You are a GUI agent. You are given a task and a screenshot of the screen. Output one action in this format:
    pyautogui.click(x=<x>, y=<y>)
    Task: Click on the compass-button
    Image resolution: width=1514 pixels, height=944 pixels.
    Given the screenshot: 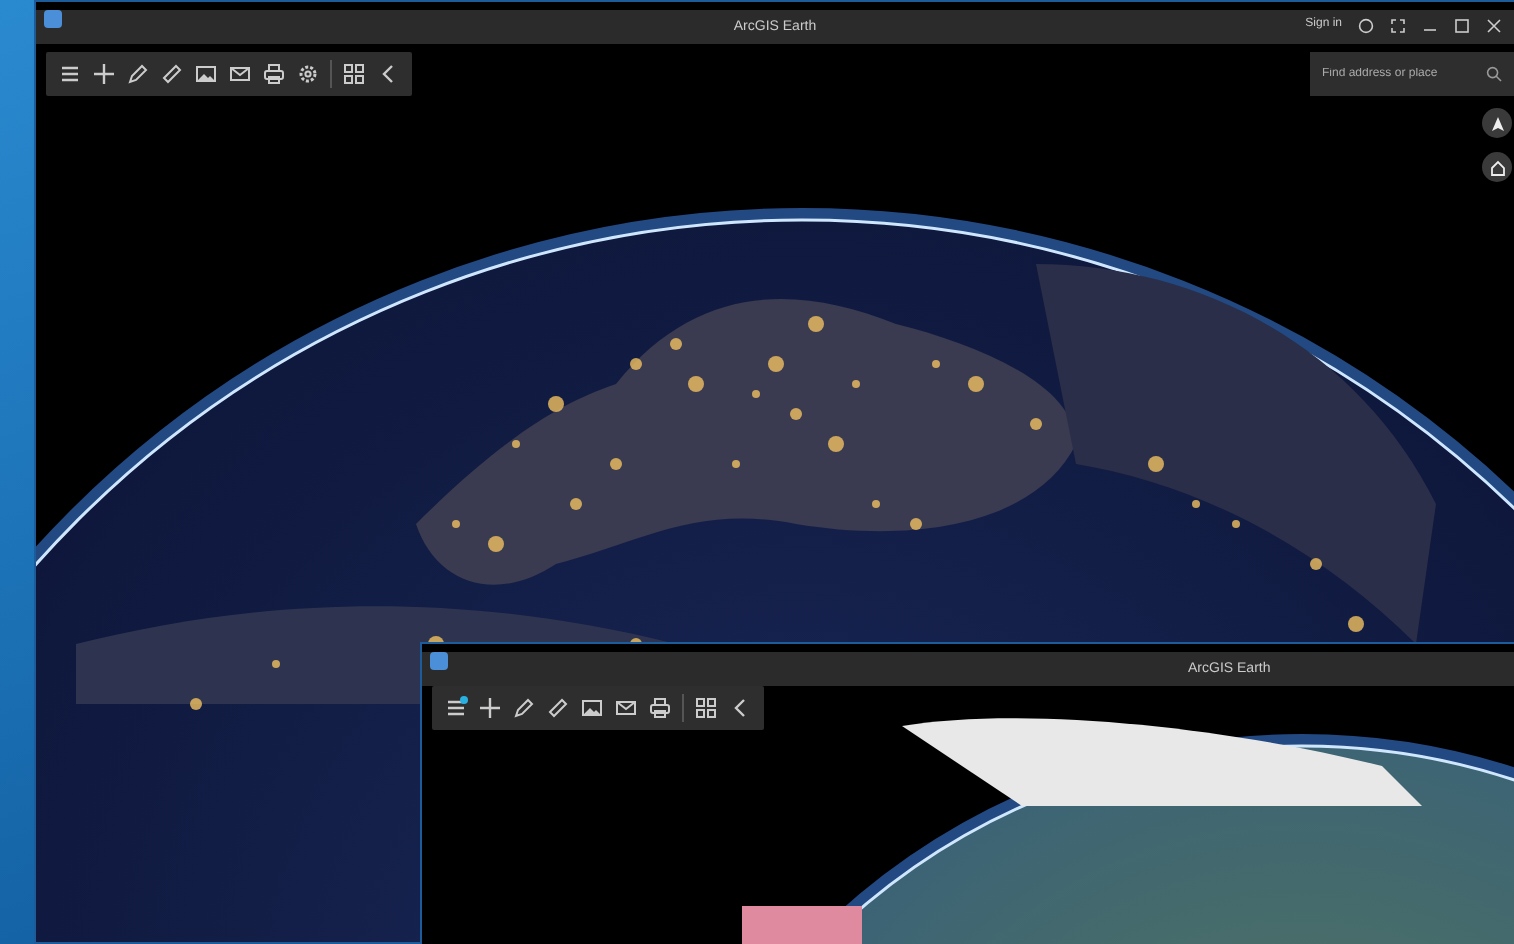 What is the action you would take?
    pyautogui.click(x=1497, y=123)
    